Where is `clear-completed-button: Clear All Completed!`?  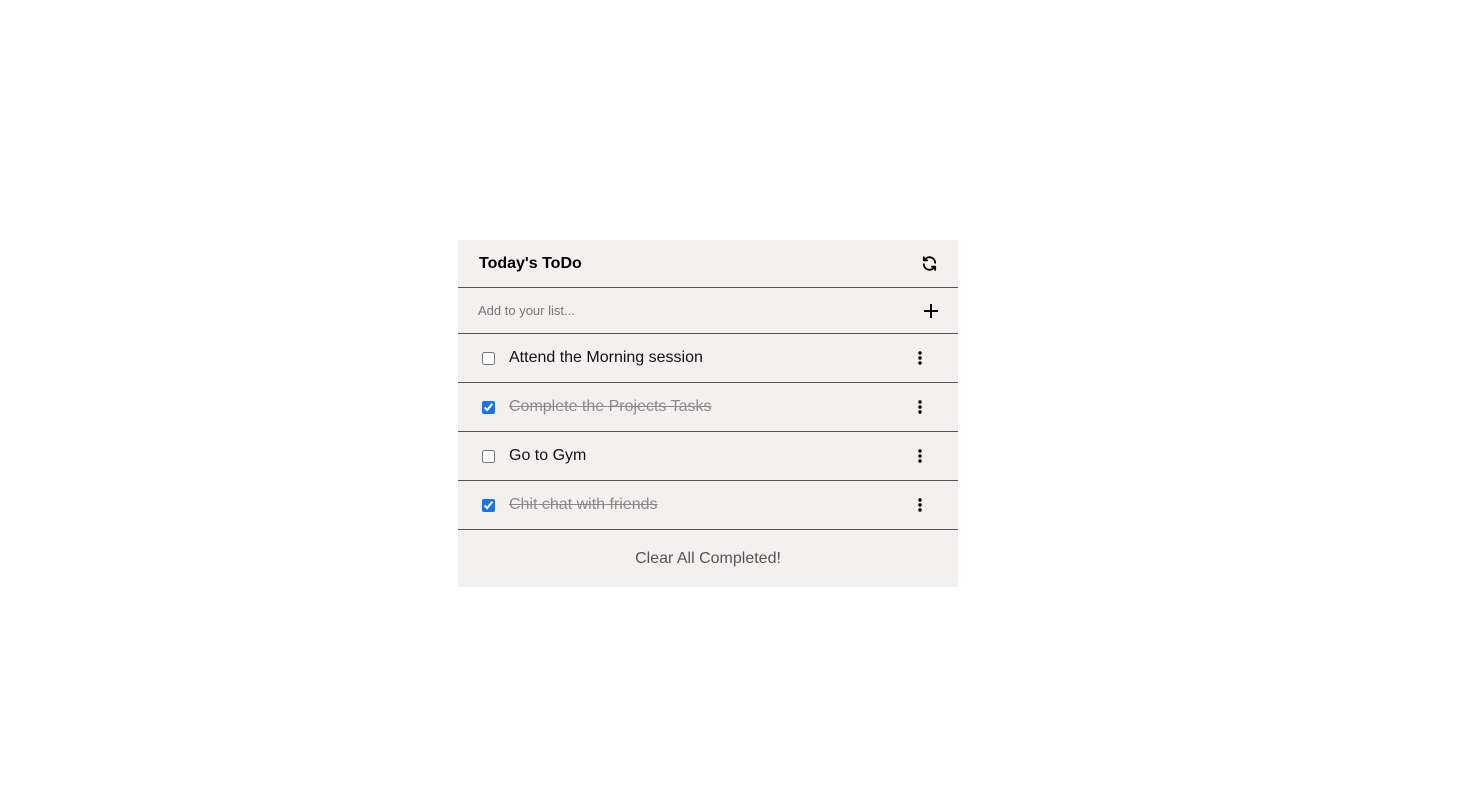 clear-completed-button: Clear All Completed! is located at coordinates (708, 559).